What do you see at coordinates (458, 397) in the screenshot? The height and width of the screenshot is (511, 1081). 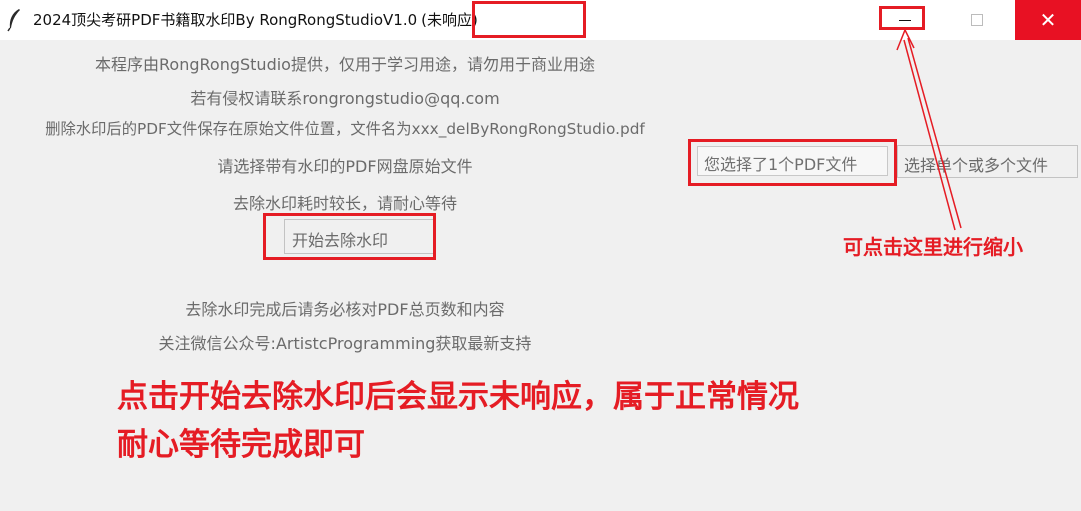 I see `note-line-1: 点击开始去除水印后会显示未响应，属于正常情况` at bounding box center [458, 397].